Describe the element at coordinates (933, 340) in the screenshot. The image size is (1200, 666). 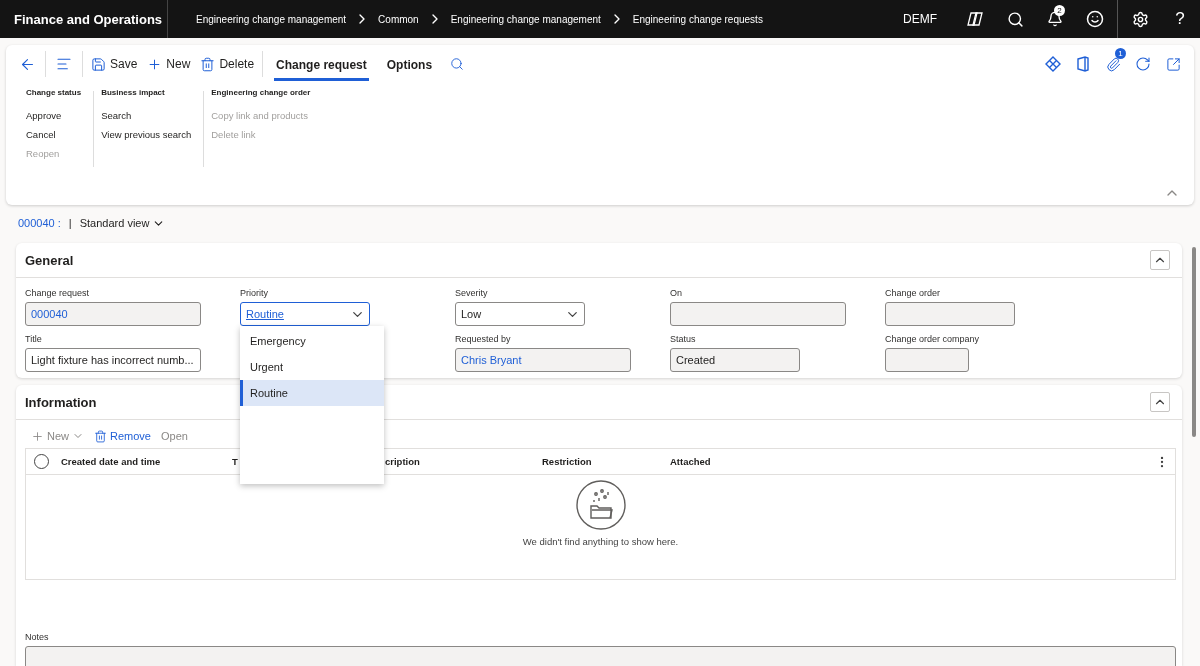
I see `field-label: Change order company` at that location.